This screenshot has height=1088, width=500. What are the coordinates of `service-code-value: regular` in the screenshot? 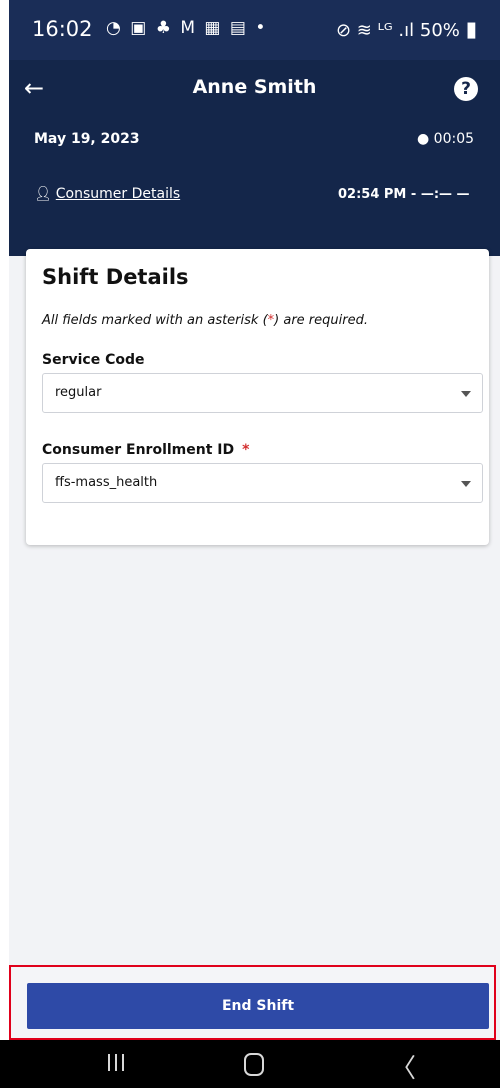 It's located at (78, 392).